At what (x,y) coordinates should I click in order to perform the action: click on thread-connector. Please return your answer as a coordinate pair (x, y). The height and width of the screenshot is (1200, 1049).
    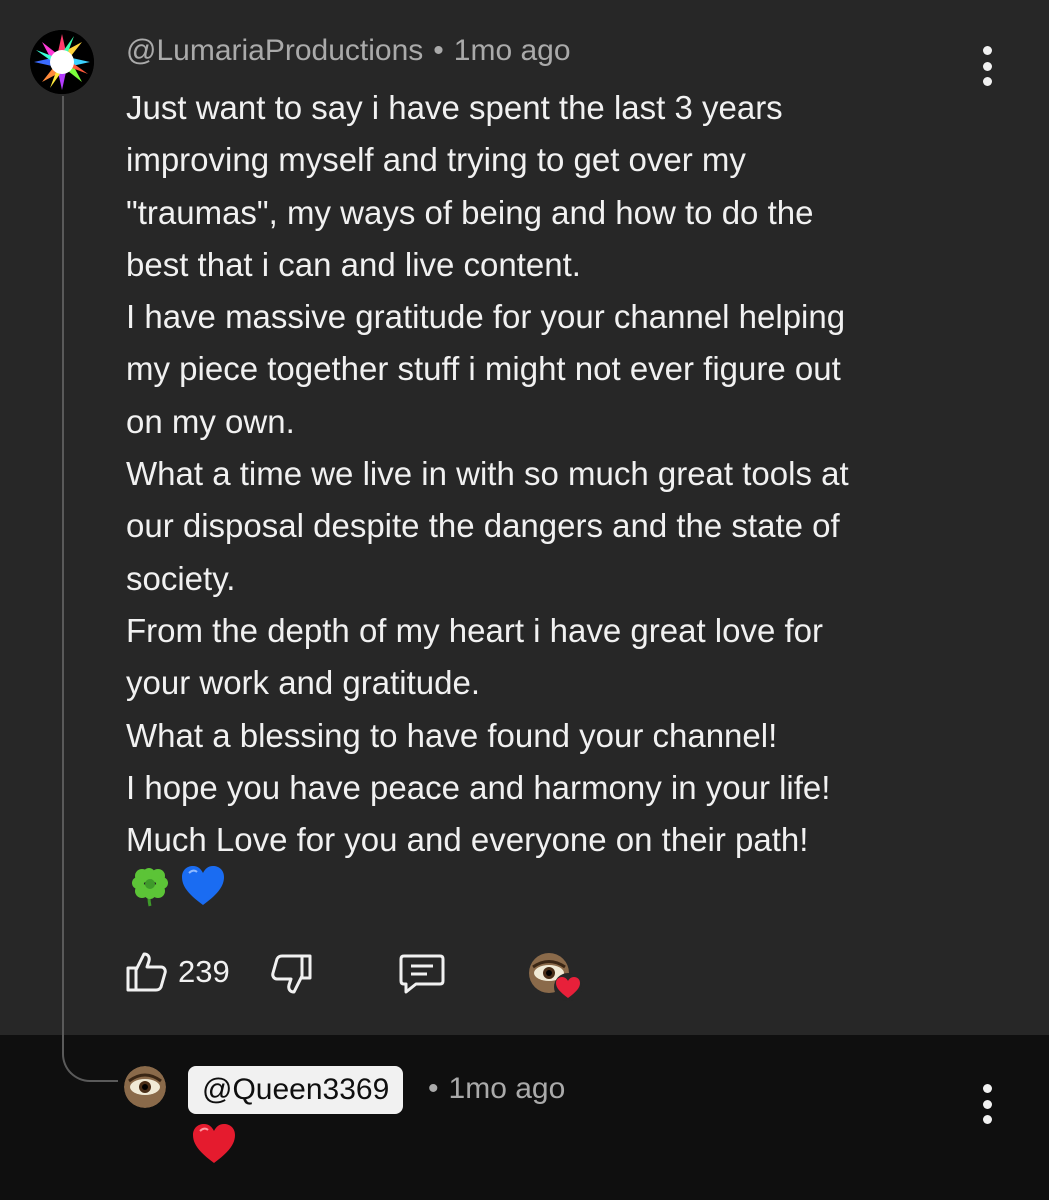
    Looking at the image, I should click on (90, 1056).